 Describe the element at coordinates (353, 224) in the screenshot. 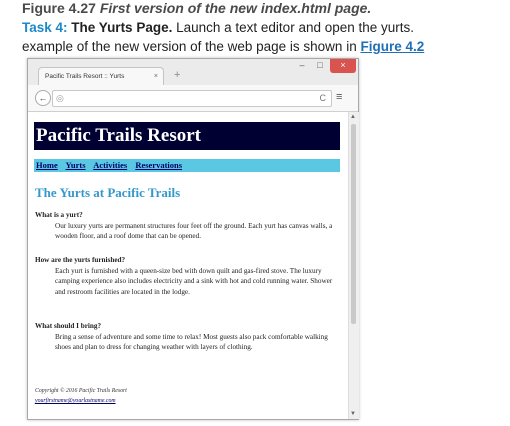

I see `scroll-thumb` at that location.